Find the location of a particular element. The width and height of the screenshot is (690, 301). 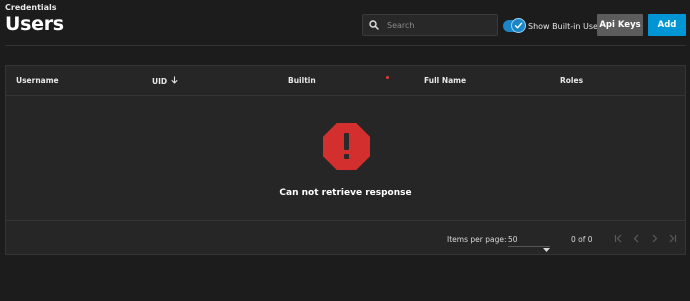

toggle-switch is located at coordinates (514, 25).